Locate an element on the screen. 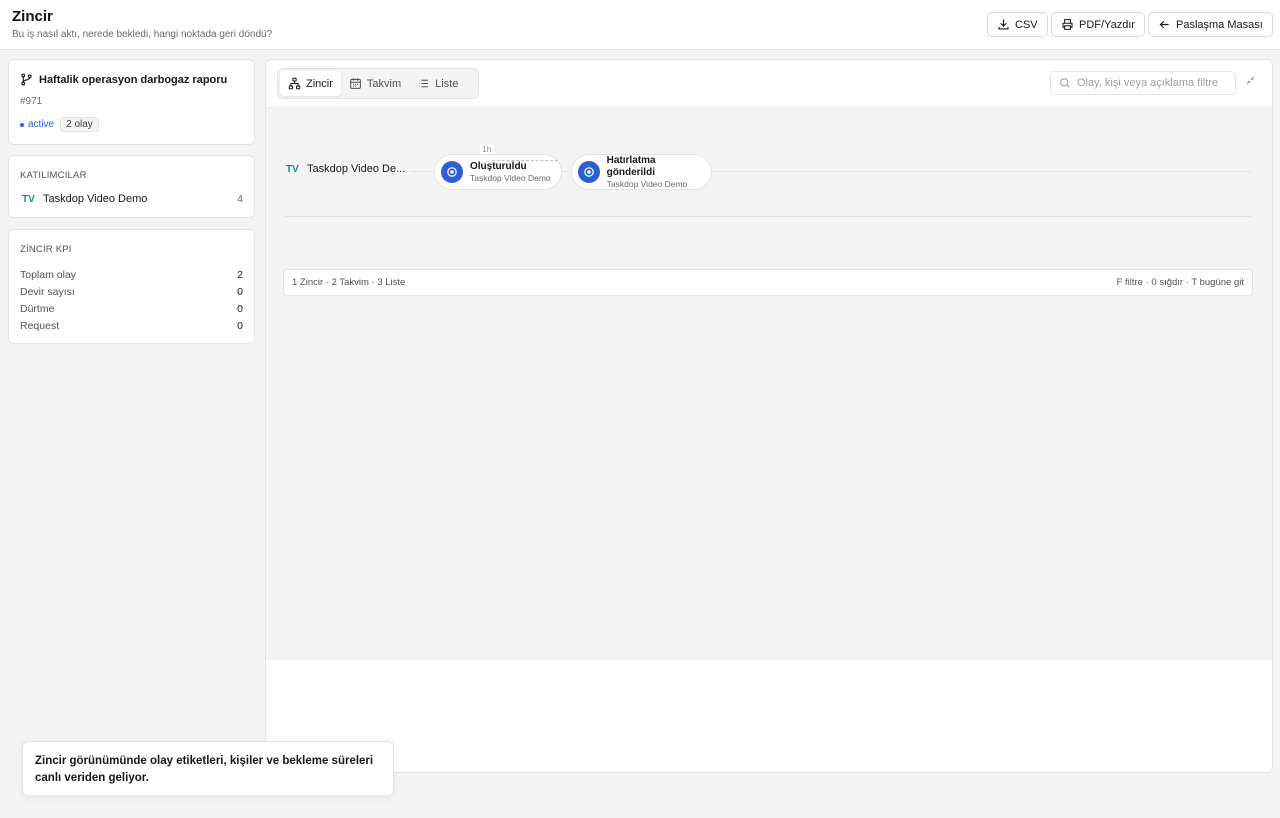 The width and height of the screenshot is (1280, 818). search-icon is located at coordinates (1065, 83).